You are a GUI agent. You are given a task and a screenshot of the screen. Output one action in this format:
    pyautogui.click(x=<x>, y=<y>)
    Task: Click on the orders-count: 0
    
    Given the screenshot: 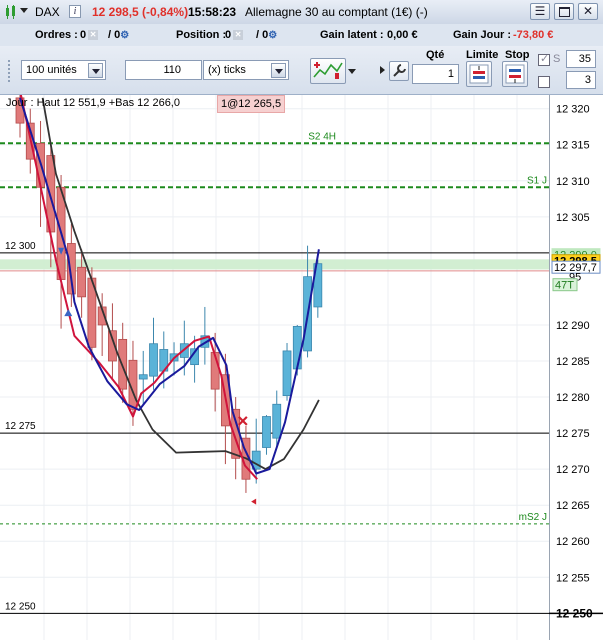 What is the action you would take?
    pyautogui.click(x=83, y=35)
    